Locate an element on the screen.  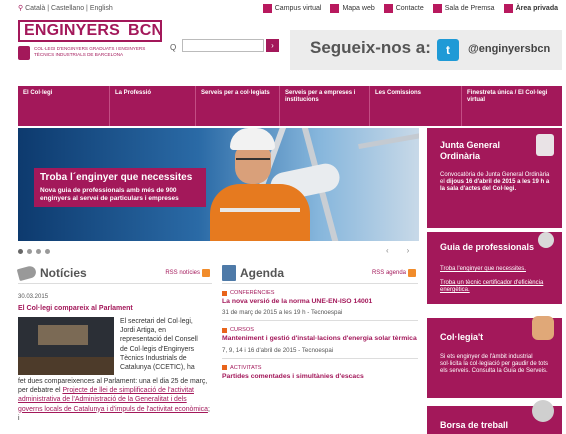
megaphone-icon is located at coordinates (27, 272).